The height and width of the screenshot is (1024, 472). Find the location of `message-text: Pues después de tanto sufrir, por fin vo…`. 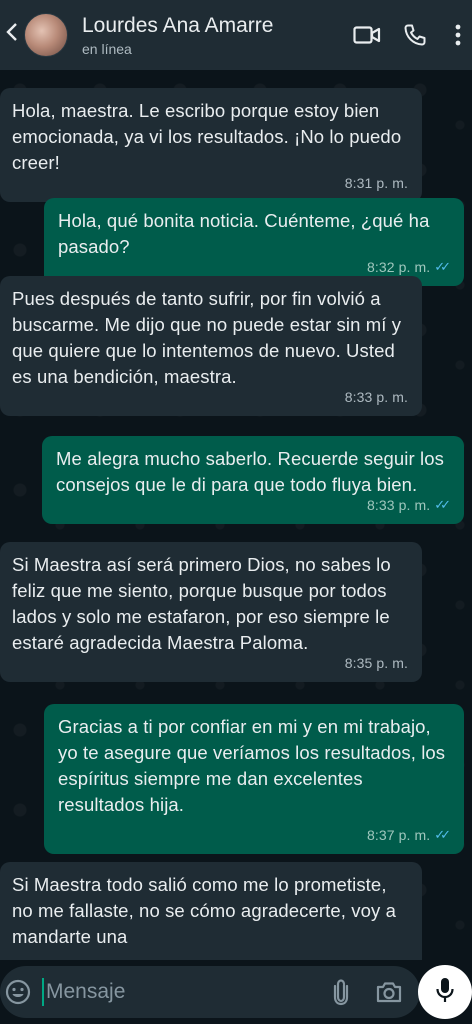

message-text: Pues después de tanto sufrir, por fin vo… is located at coordinates (207, 337).